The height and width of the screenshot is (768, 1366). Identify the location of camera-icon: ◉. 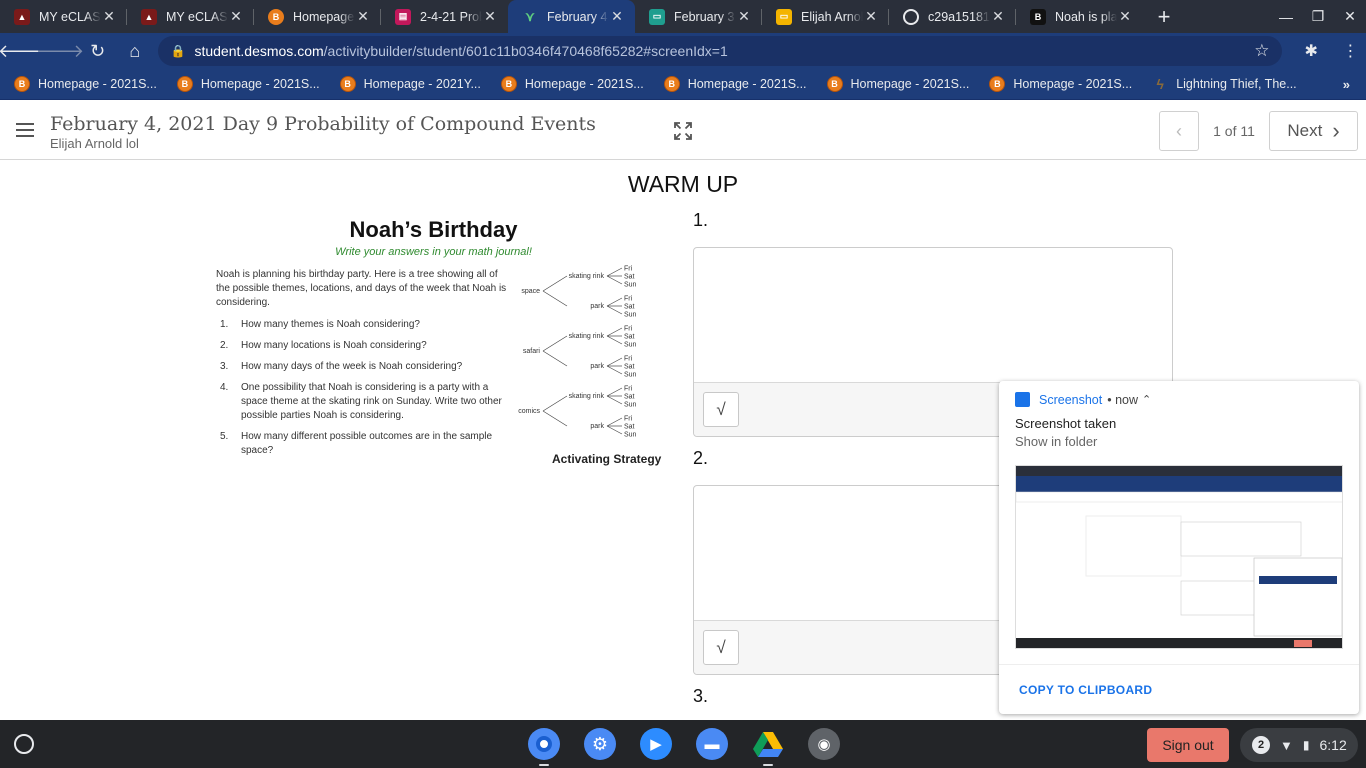
(824, 744).